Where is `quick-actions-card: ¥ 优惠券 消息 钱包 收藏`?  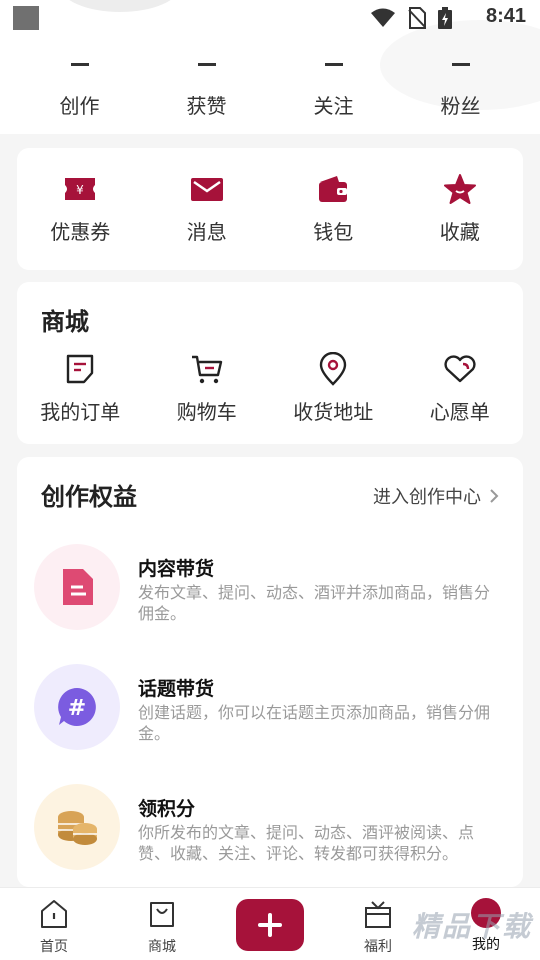
quick-actions-card: ¥ 优惠券 消息 钱包 收藏 is located at coordinates (270, 209).